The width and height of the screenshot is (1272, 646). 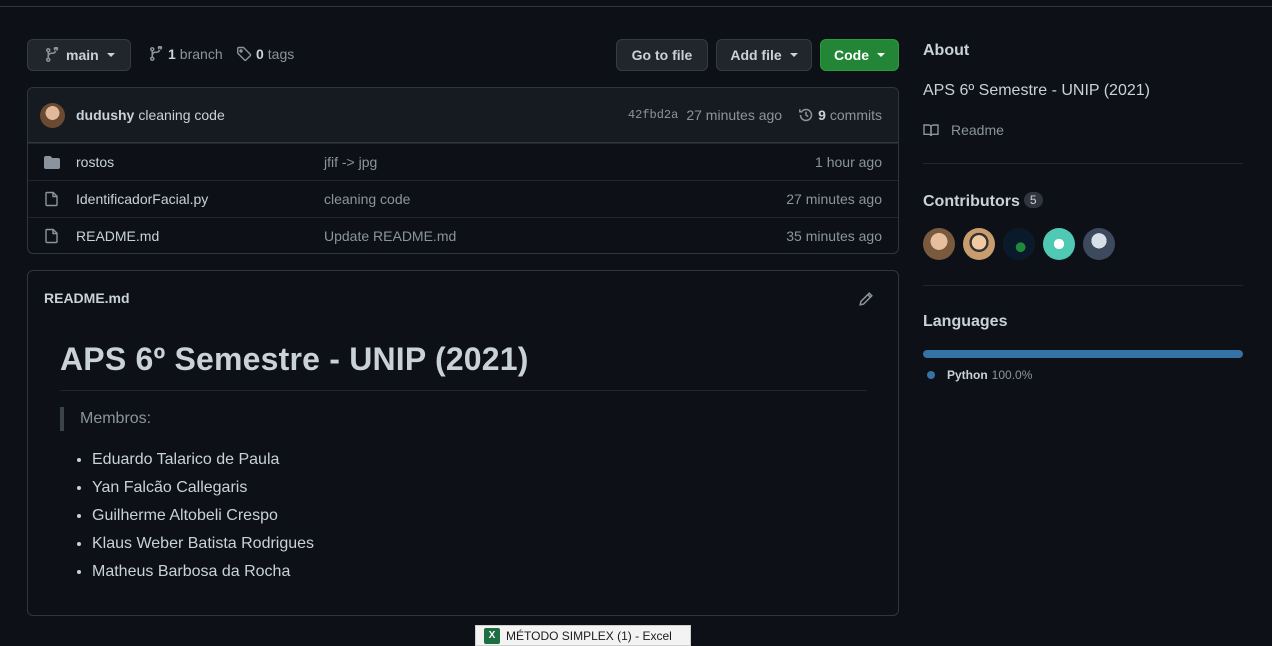 I want to click on language-bar, so click(x=1083, y=354).